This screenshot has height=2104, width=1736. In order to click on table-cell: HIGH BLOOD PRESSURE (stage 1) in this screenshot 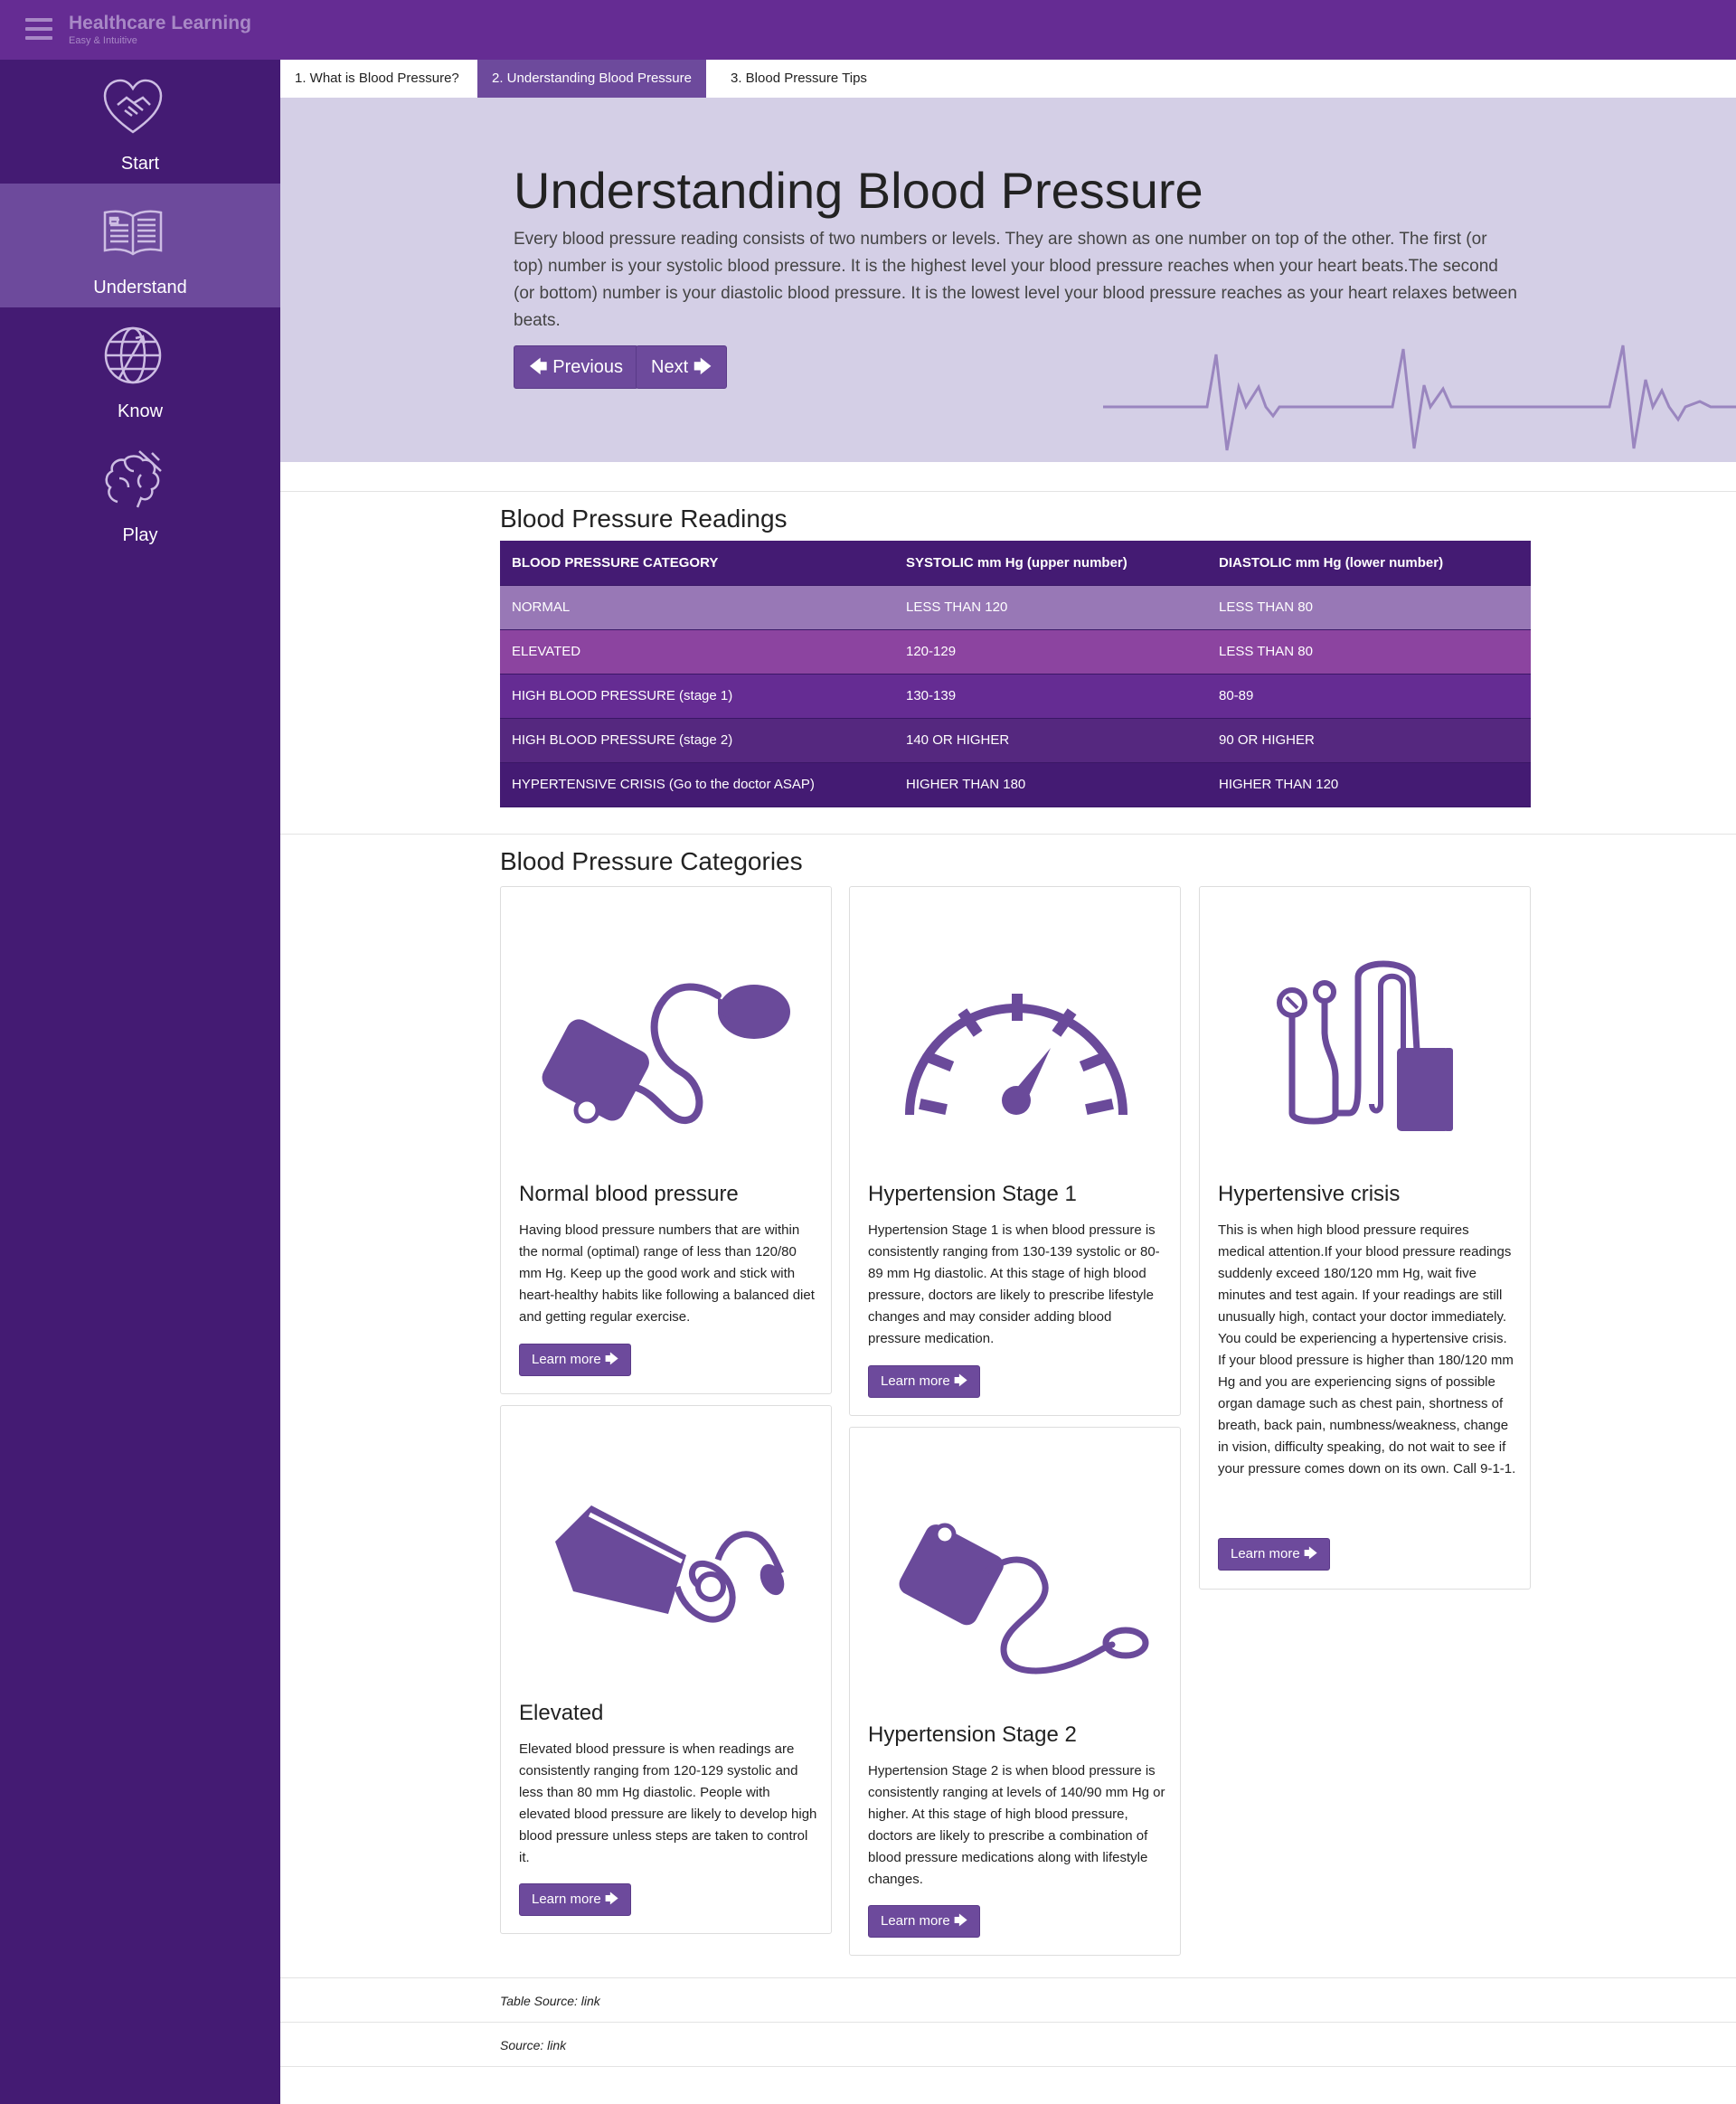, I will do `click(697, 696)`.